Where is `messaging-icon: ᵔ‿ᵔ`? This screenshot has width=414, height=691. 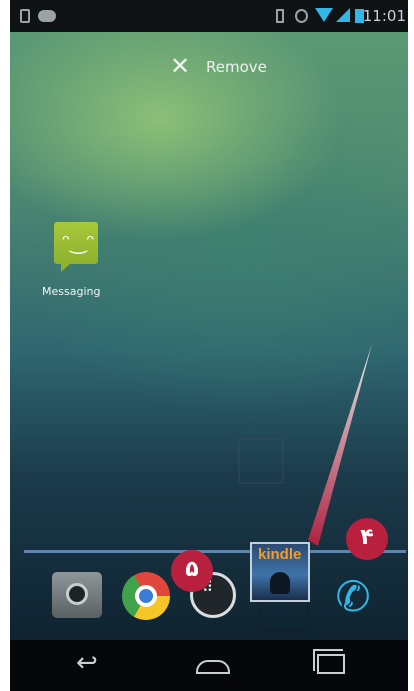
messaging-icon: ᵔ‿ᵔ is located at coordinates (76, 247).